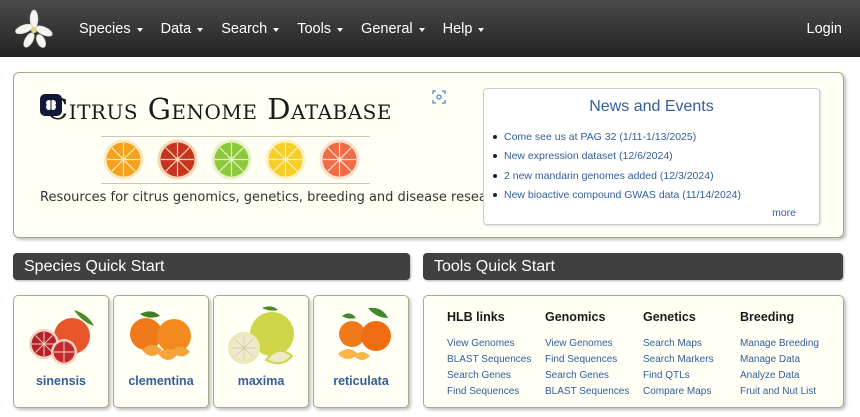 The height and width of the screenshot is (417, 860). I want to click on species-label: reticulata, so click(361, 381).